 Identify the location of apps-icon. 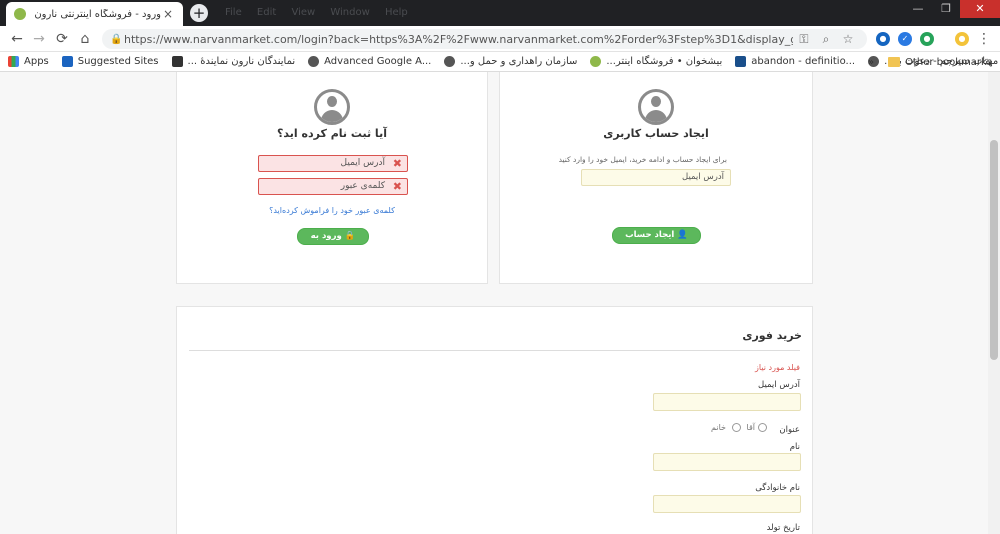
(13, 61).